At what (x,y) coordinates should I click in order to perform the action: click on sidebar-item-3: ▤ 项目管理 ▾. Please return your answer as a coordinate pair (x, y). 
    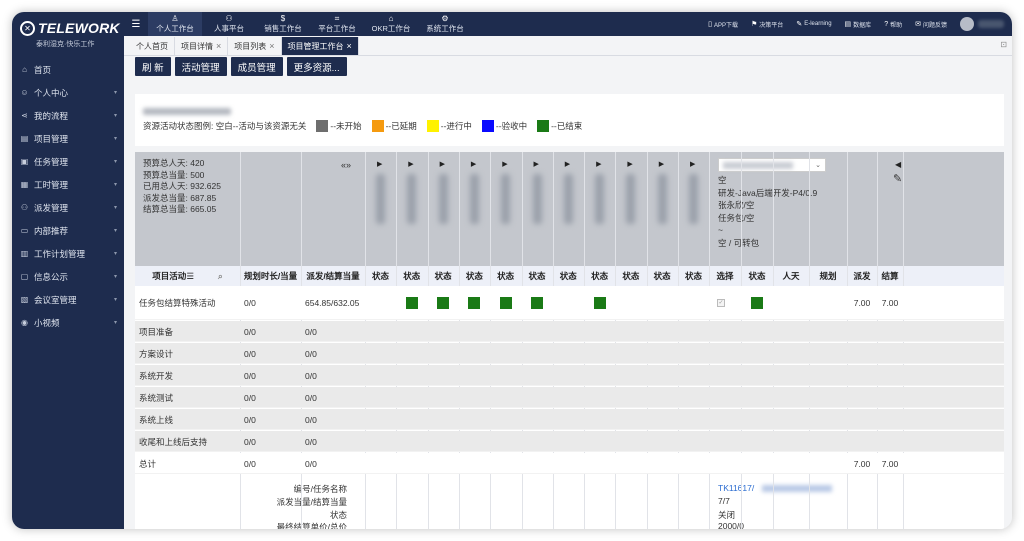
    Looking at the image, I should click on (68, 138).